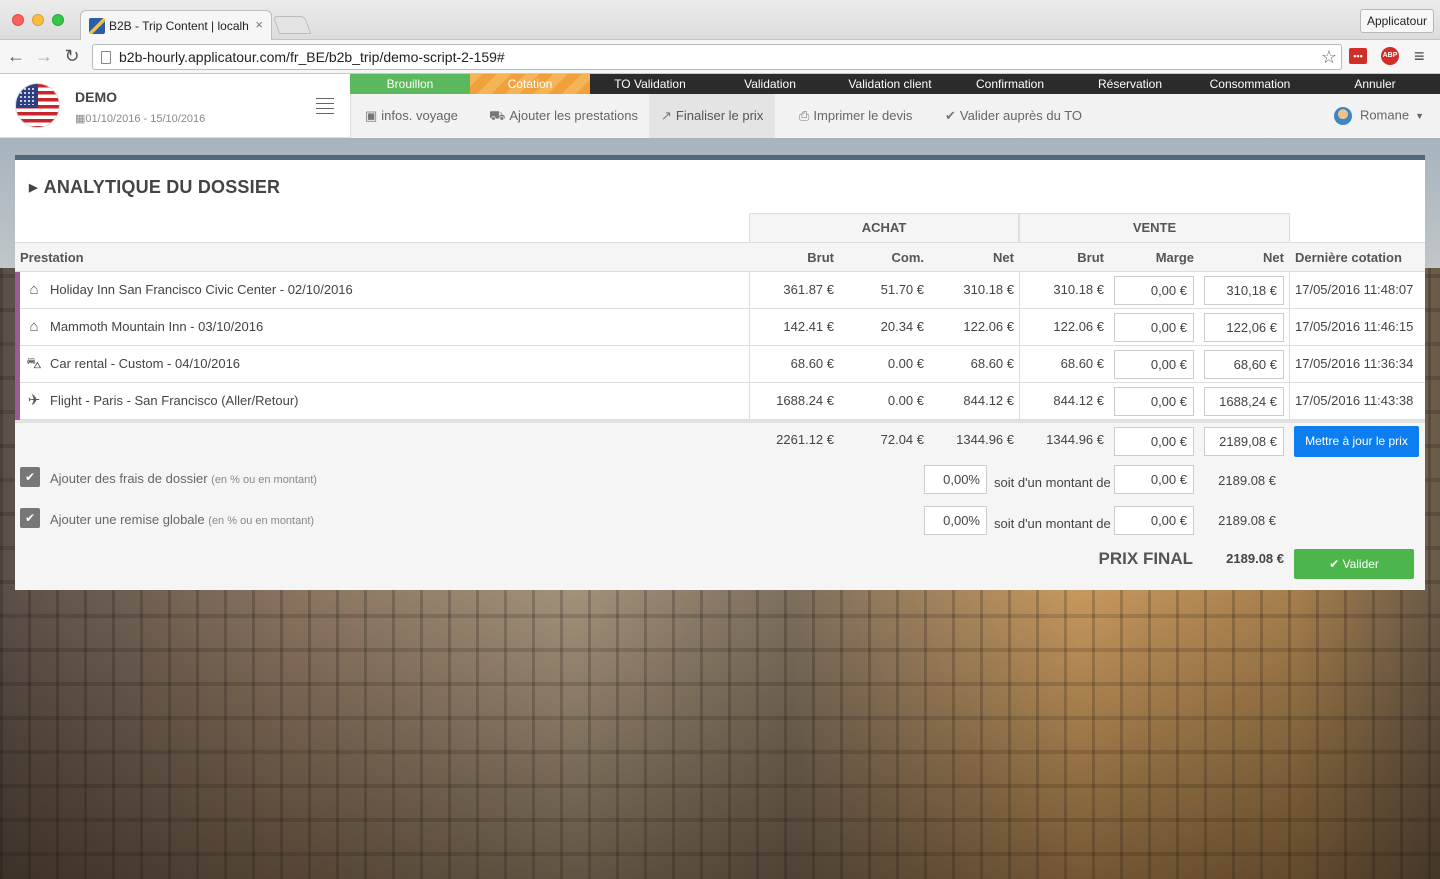 The image size is (1440, 879). Describe the element at coordinates (1003, 257) in the screenshot. I see `col-achat-net: Net` at that location.